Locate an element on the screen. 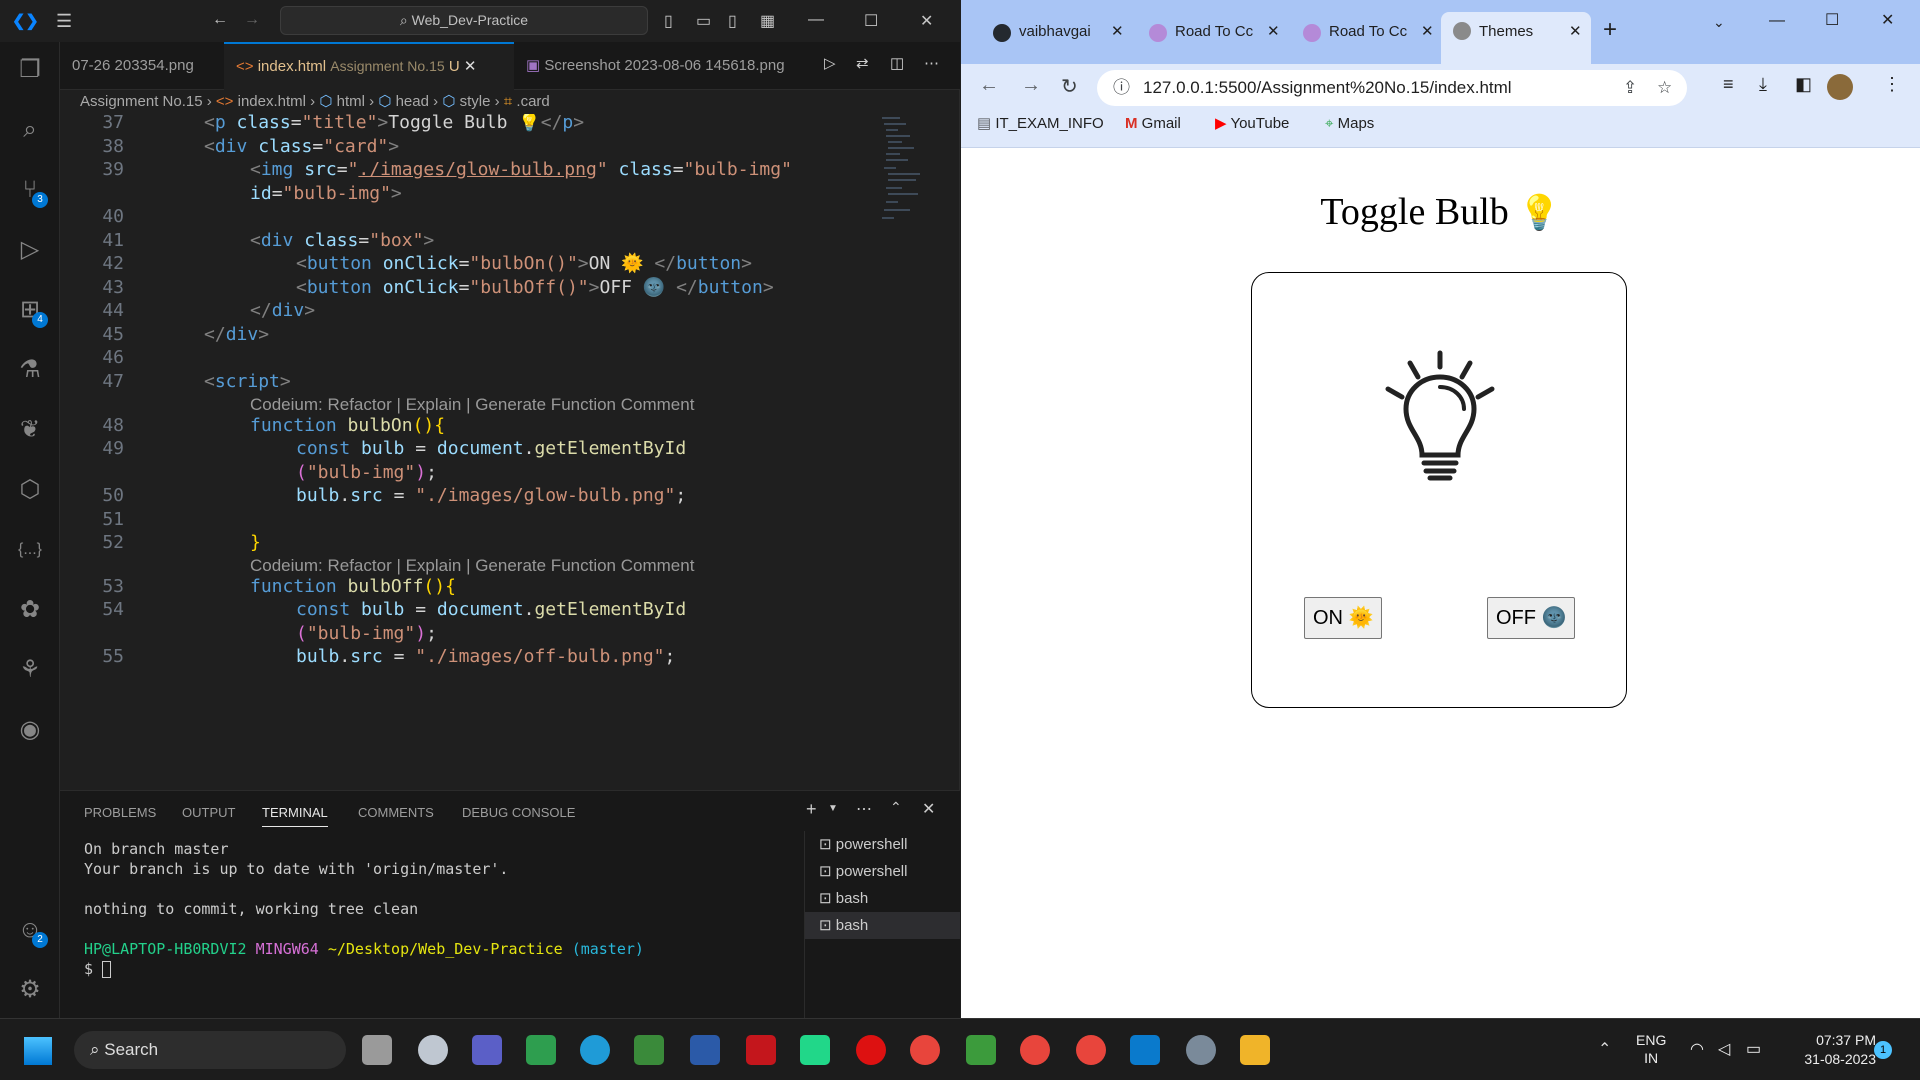 The width and height of the screenshot is (1920, 1080). new-terminal-icon: + is located at coordinates (811, 809).